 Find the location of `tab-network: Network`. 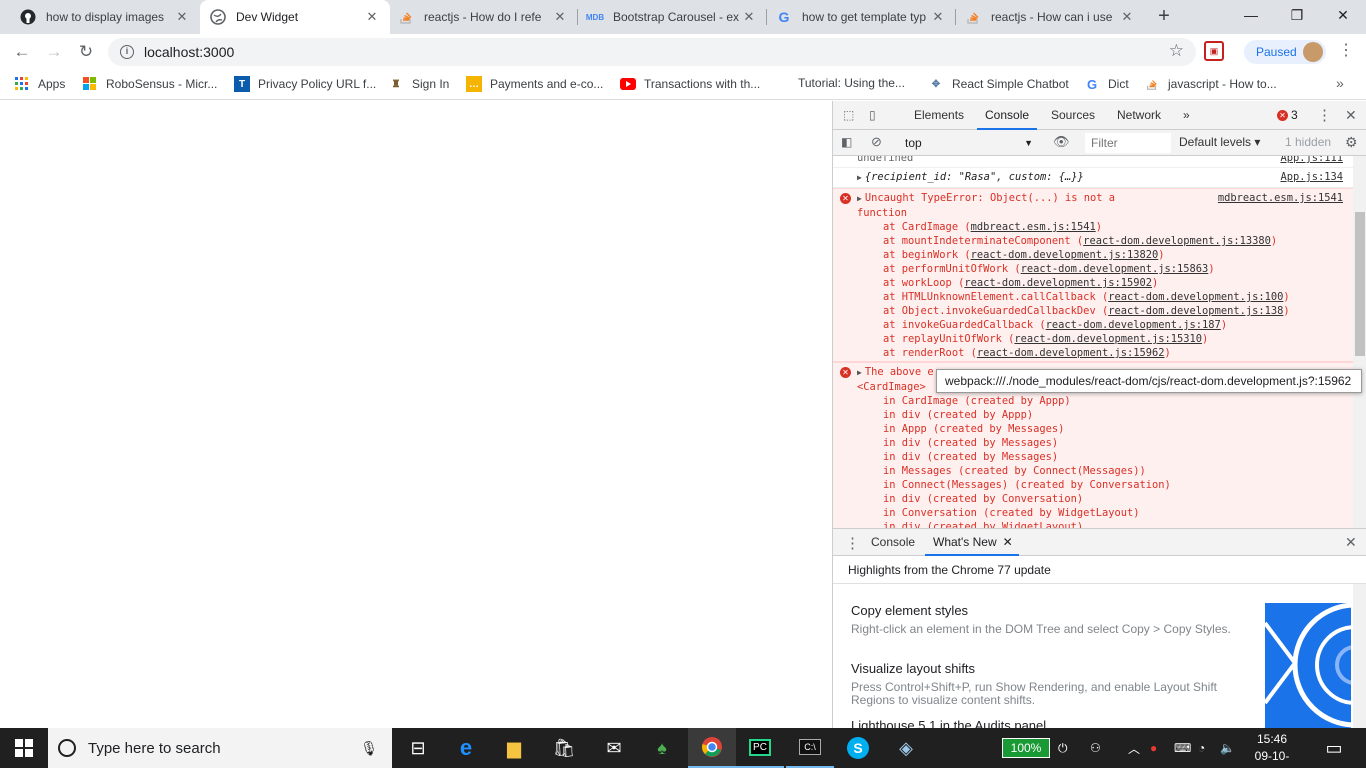

tab-network: Network is located at coordinates (1139, 115).